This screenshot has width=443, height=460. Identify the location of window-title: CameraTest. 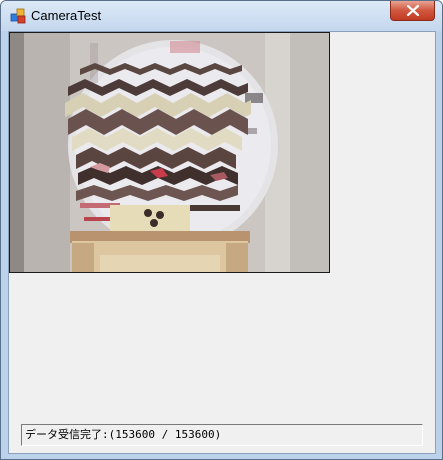
(66, 15).